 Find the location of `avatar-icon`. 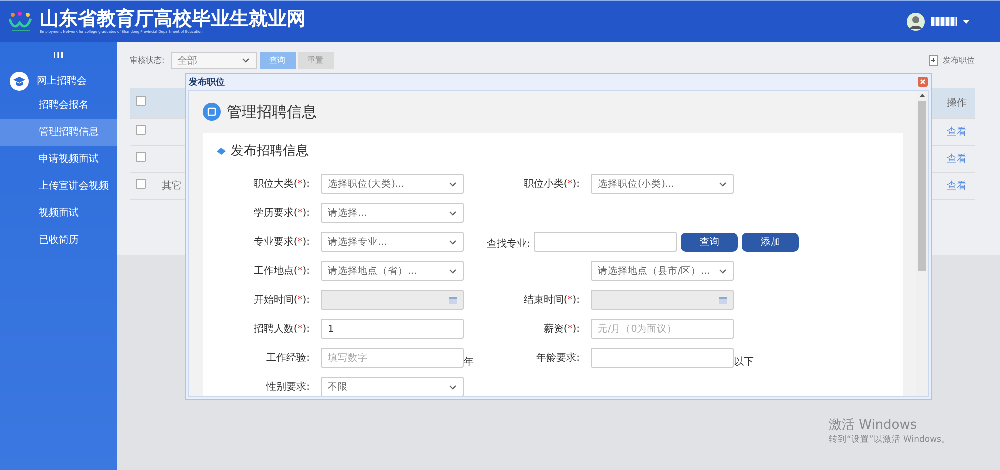

avatar-icon is located at coordinates (916, 21).